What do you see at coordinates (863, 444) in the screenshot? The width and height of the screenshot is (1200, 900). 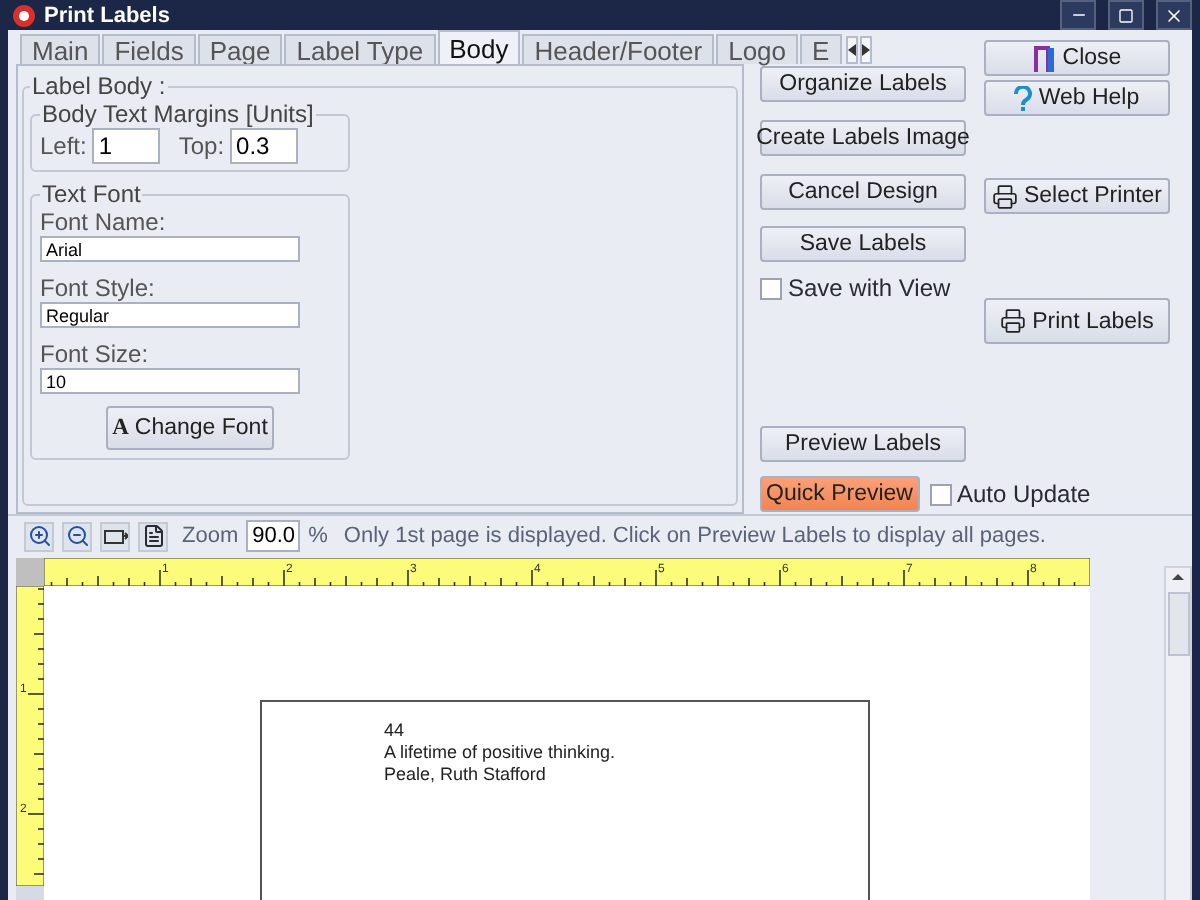 I see `action-button: Preview Labels` at bounding box center [863, 444].